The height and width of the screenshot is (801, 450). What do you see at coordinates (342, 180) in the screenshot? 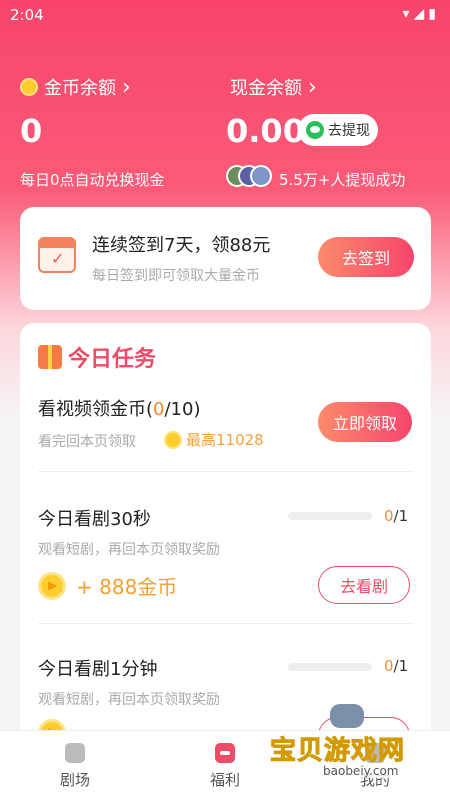
I see `withdraw-success-text: 5.5万+人提现成功` at bounding box center [342, 180].